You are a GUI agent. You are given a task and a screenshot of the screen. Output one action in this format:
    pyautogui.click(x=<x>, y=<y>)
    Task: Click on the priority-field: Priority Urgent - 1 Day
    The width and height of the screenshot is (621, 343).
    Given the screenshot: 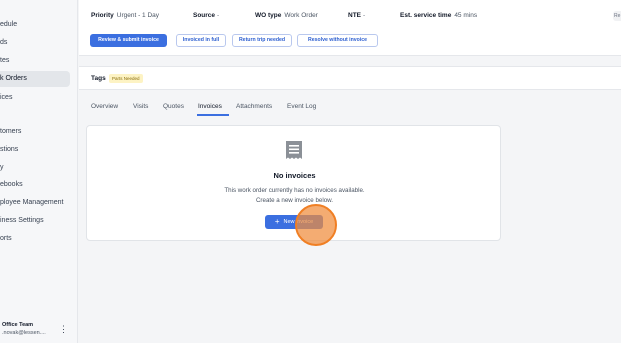 What is the action you would take?
    pyautogui.click(x=125, y=15)
    